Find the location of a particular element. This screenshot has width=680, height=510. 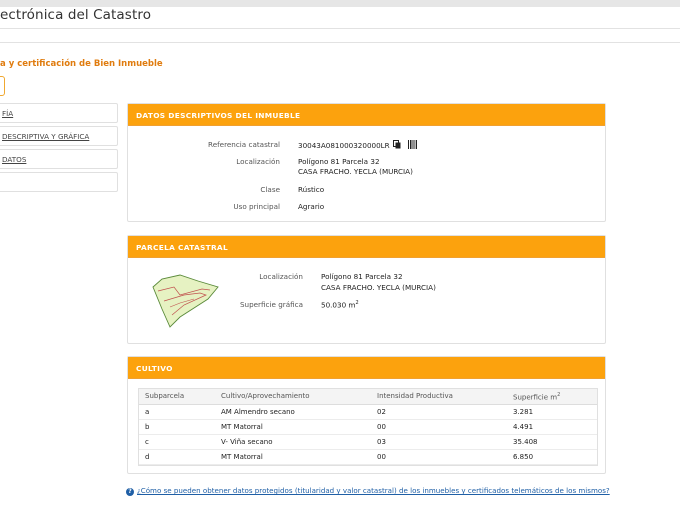

class-value: Rústico is located at coordinates (311, 189).